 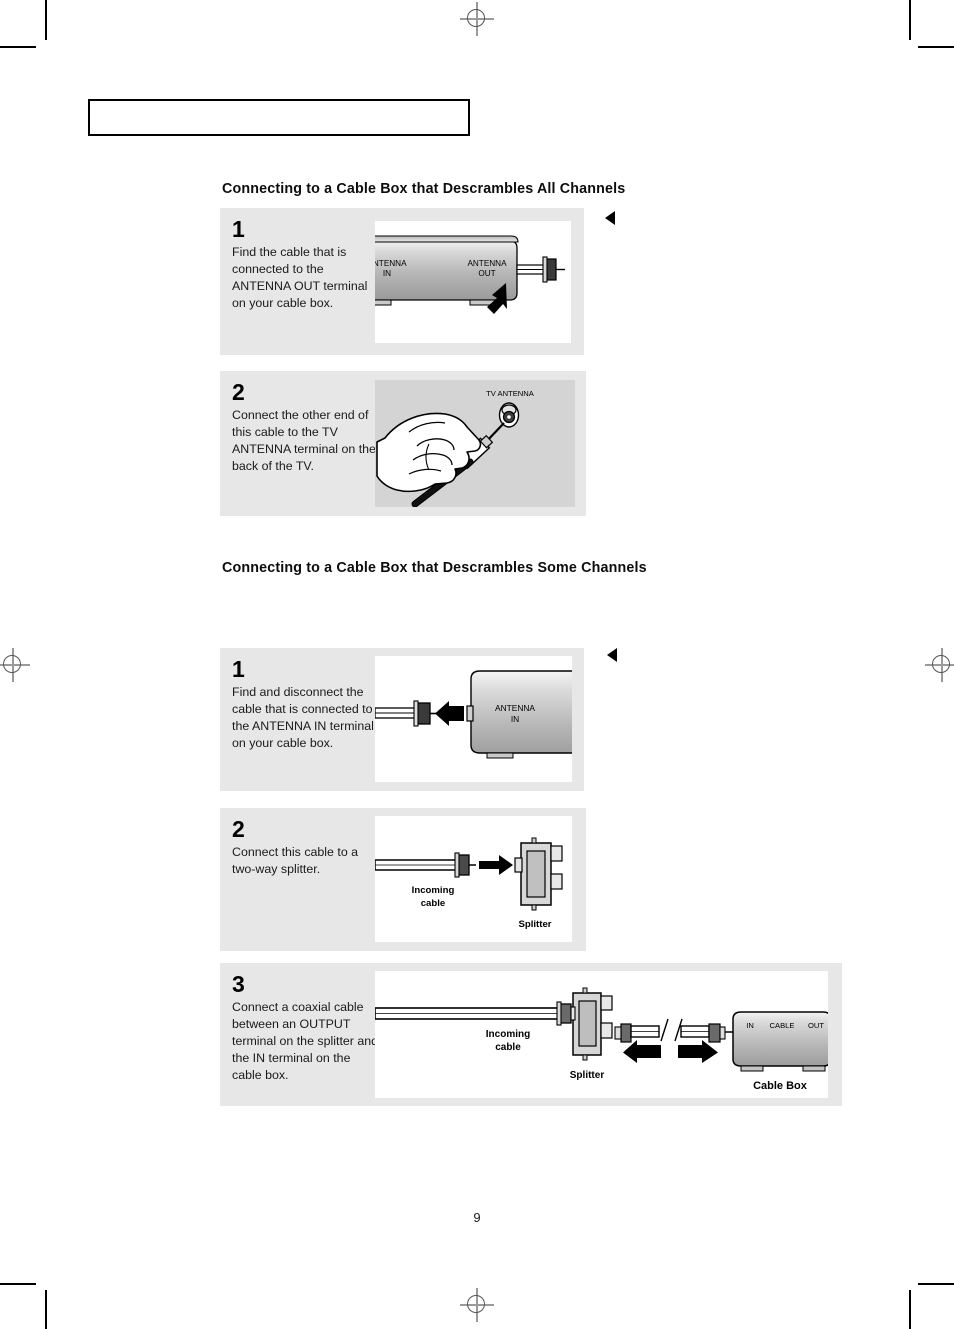 I want to click on crop-mark-top-left-vertical, so click(x=46, y=20).